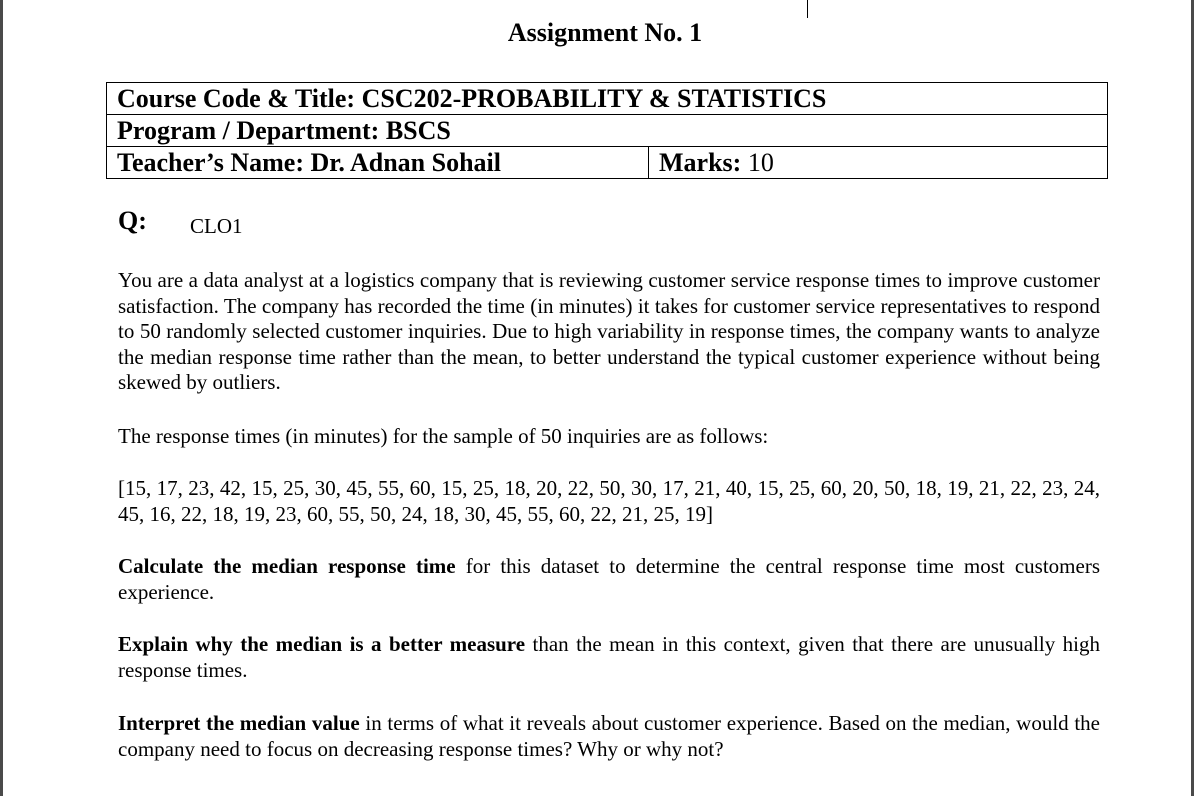 This screenshot has height=796, width=1194. I want to click on clo-tag: CLO1, so click(216, 226).